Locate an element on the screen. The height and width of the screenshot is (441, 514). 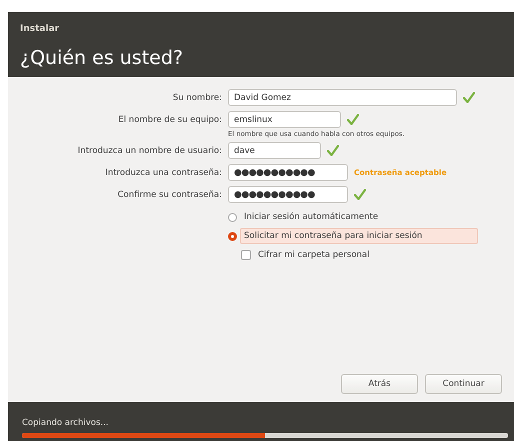
option-label: Cifrar mi carpeta personal is located at coordinates (373, 255).